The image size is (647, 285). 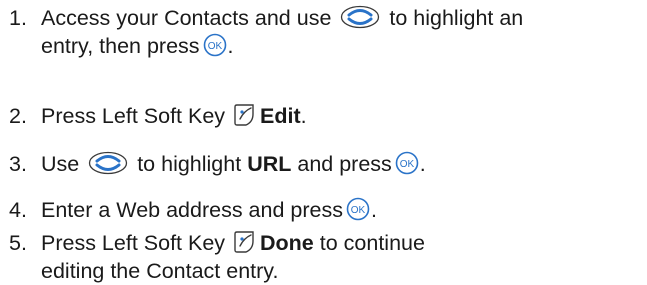 I want to click on step-text-part: to continue, so click(x=372, y=243).